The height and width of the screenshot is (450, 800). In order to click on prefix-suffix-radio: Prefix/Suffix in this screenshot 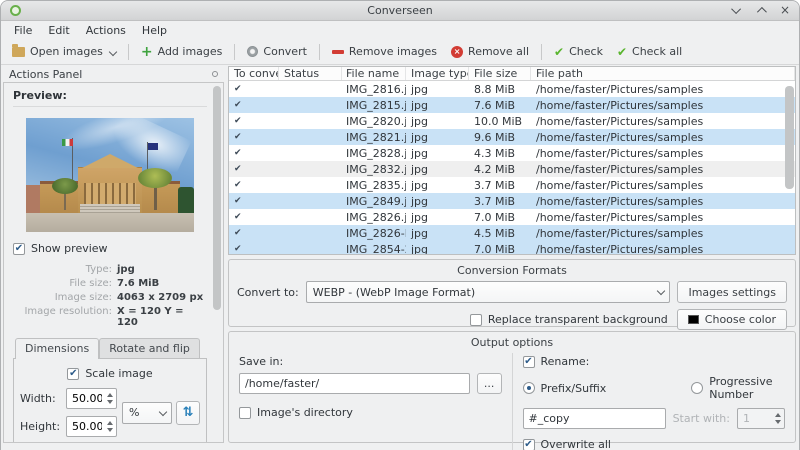, I will do `click(564, 388)`.